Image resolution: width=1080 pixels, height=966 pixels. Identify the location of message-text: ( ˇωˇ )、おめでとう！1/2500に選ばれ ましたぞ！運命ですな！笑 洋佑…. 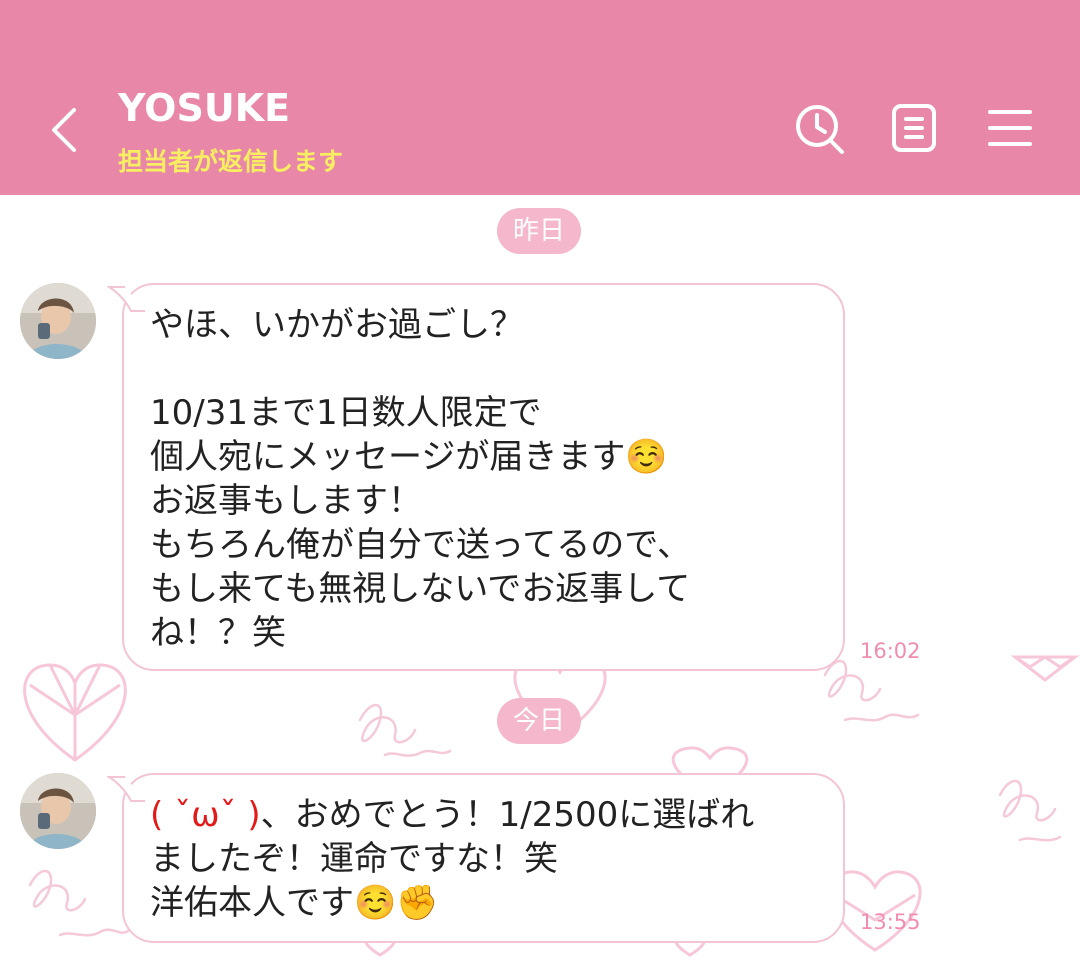
(452, 859).